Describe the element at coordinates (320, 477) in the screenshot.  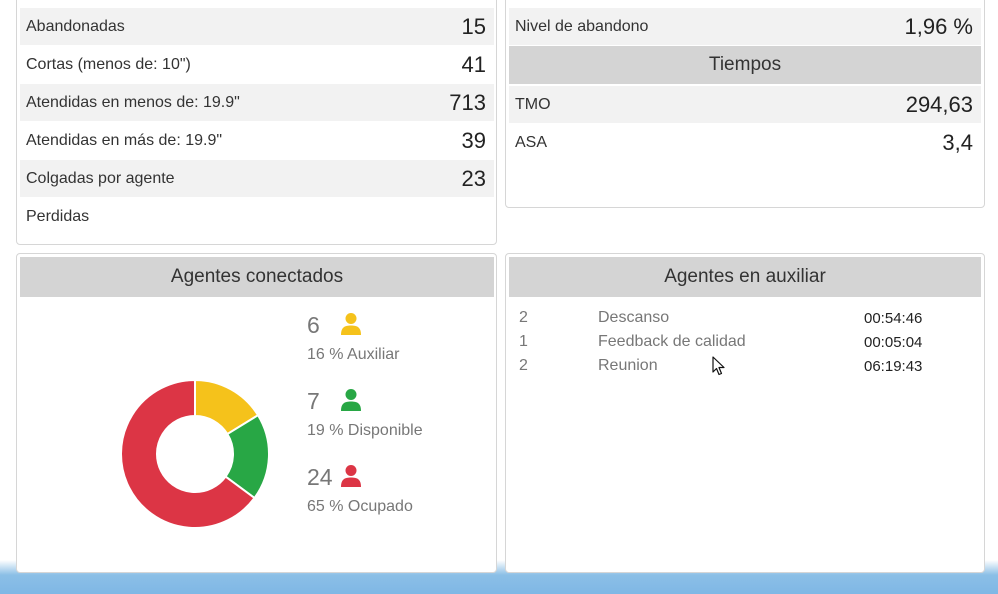
I see `legend-count-ocupado: 24` at that location.